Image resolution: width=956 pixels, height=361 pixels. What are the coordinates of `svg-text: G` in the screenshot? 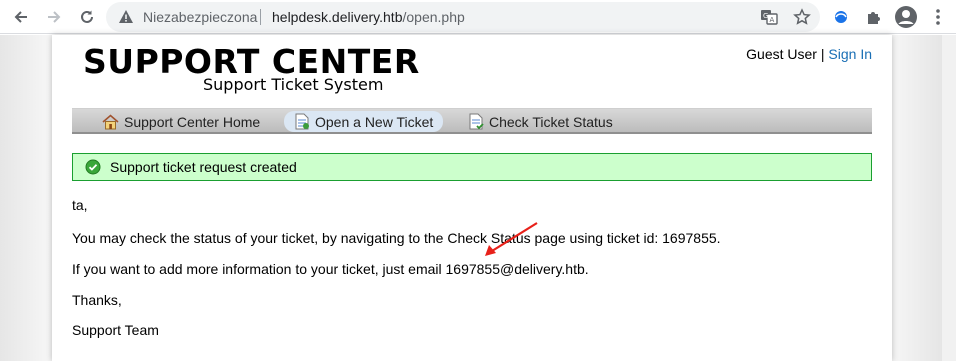 It's located at (765, 16).